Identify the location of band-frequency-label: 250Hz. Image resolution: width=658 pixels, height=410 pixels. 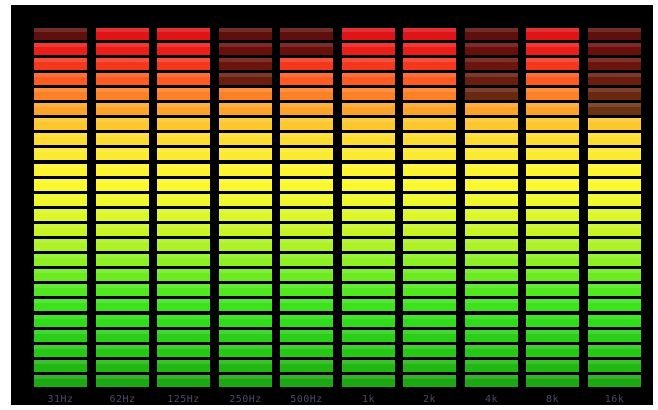
(245, 399).